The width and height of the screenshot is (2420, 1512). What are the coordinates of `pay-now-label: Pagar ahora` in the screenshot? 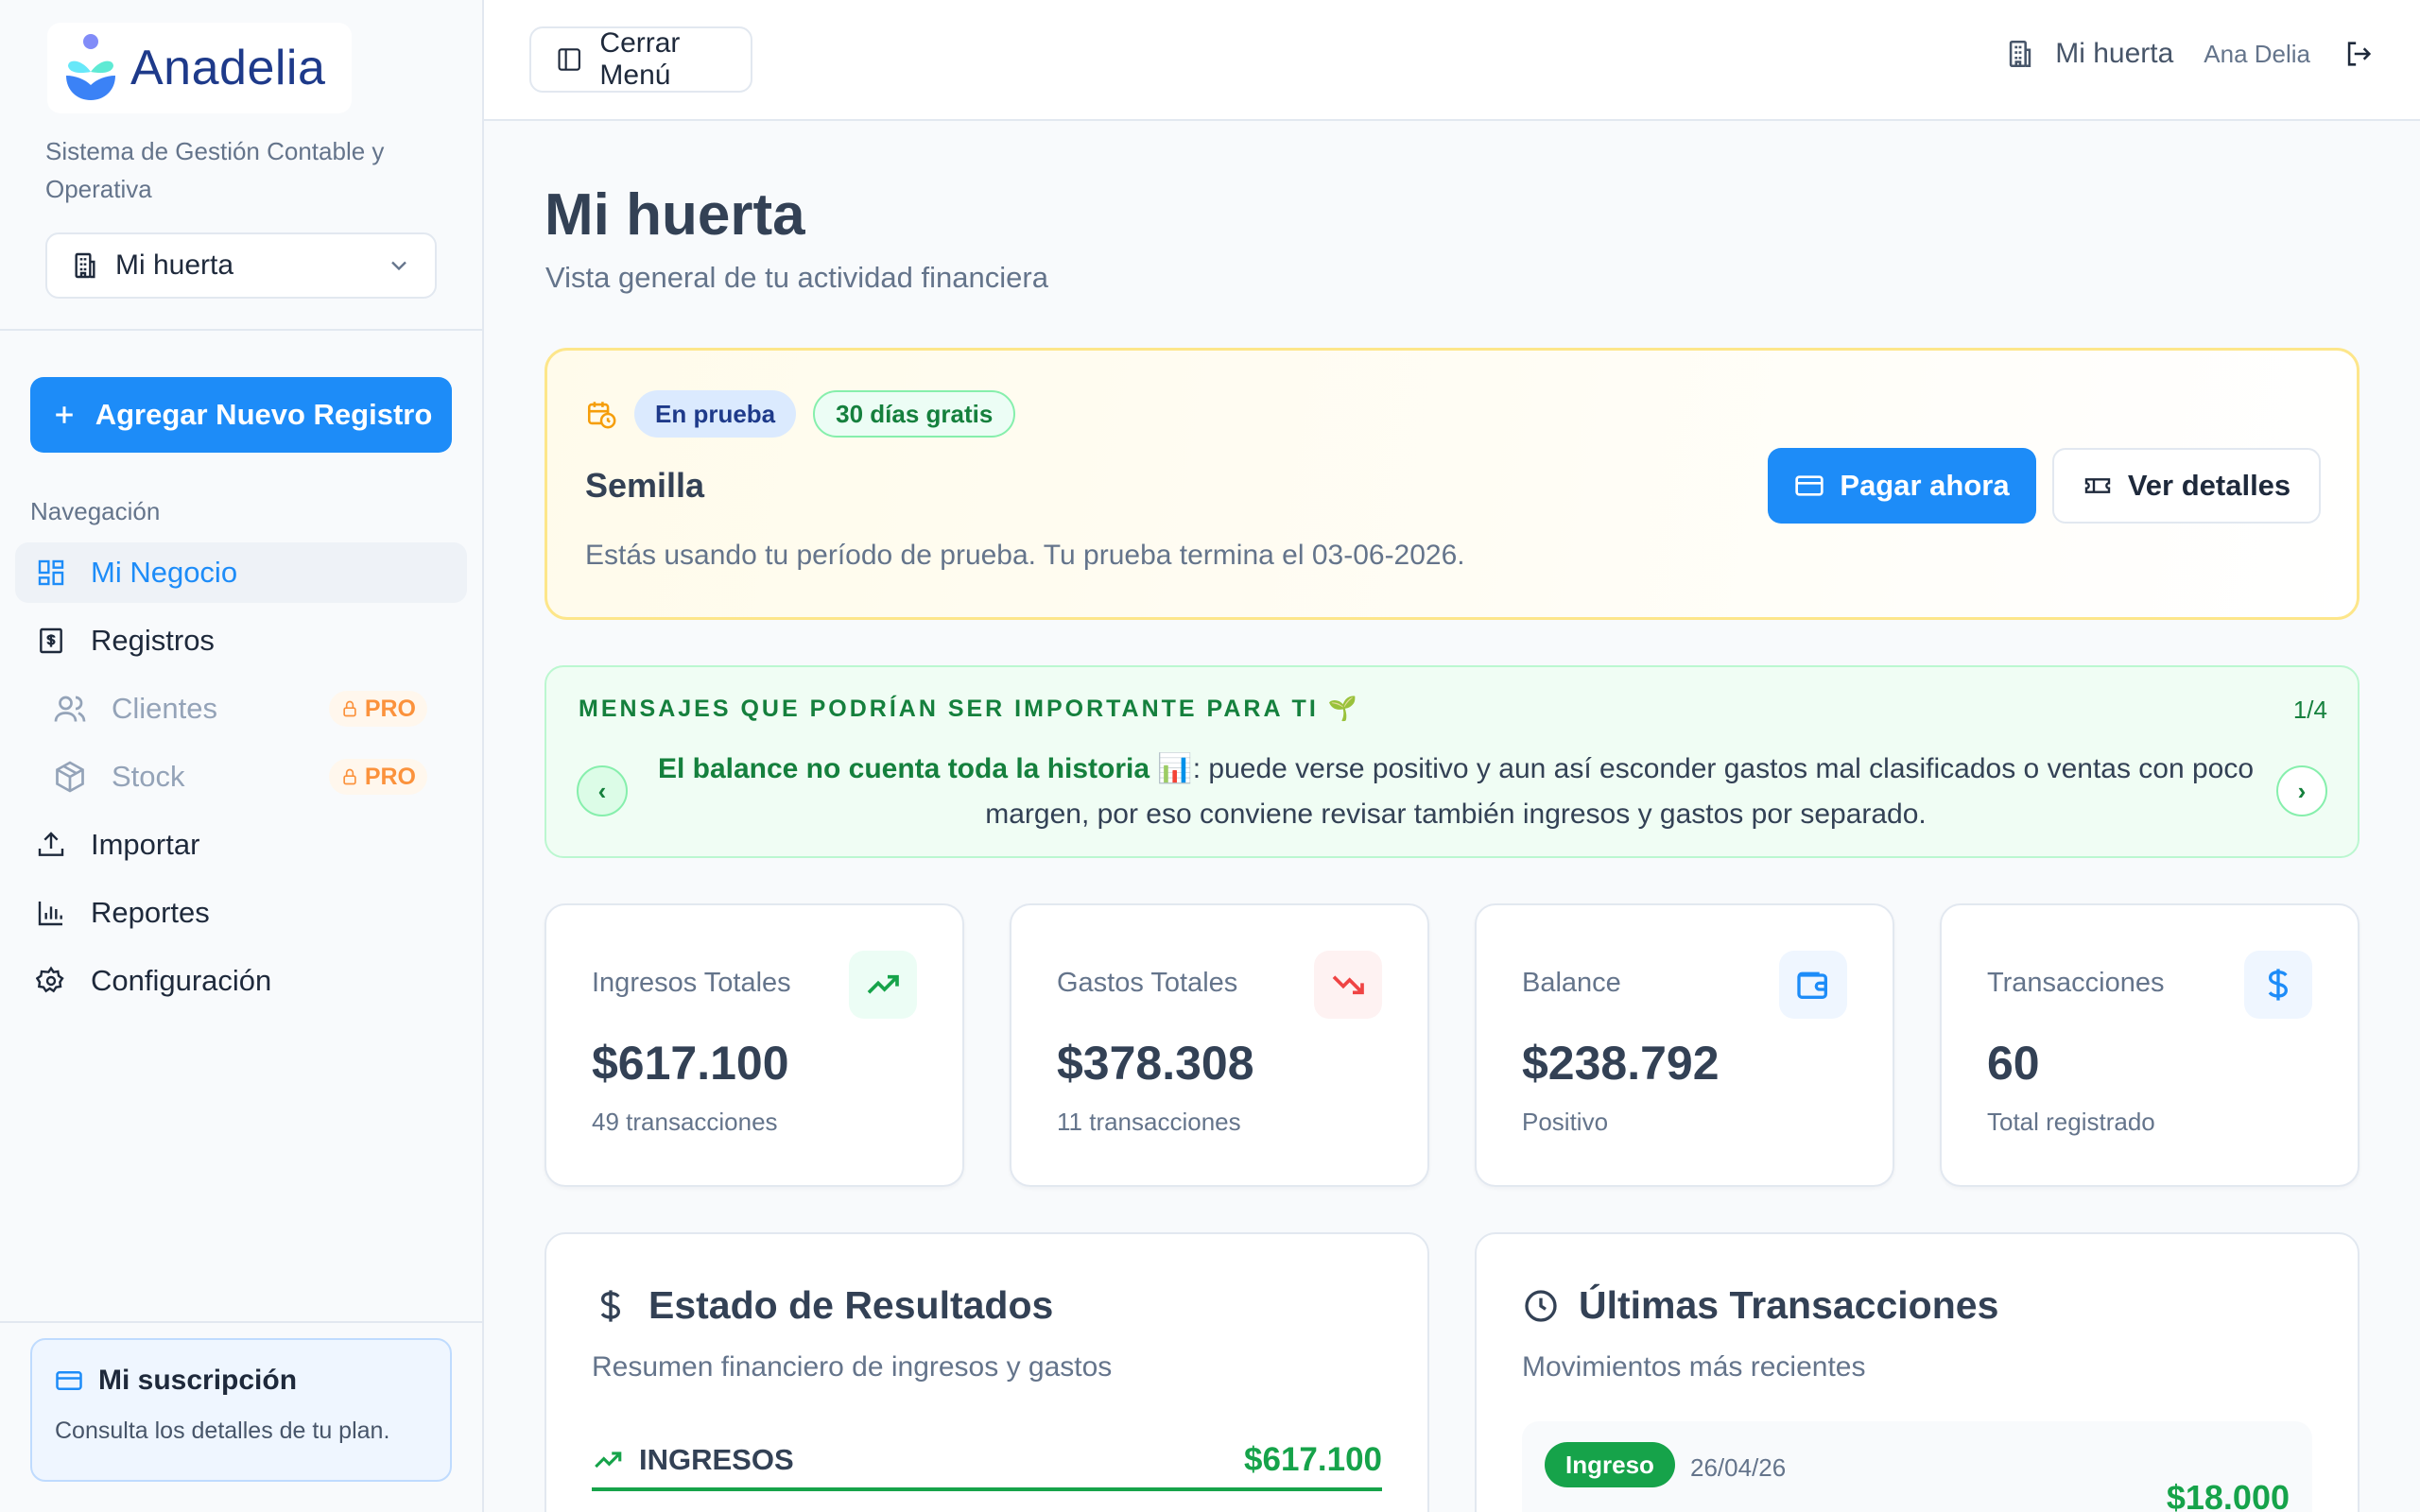 It's located at (1925, 485).